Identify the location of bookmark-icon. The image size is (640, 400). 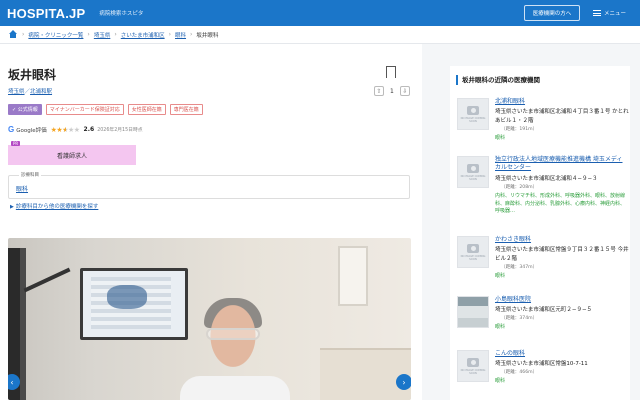
(391, 73).